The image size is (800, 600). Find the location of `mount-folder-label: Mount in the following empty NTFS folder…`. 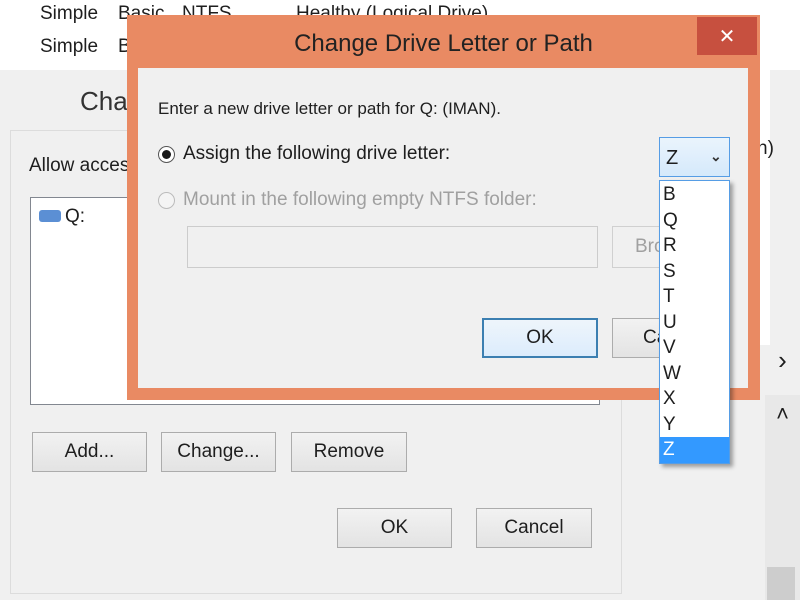

mount-folder-label: Mount in the following empty NTFS folder… is located at coordinates (360, 200).